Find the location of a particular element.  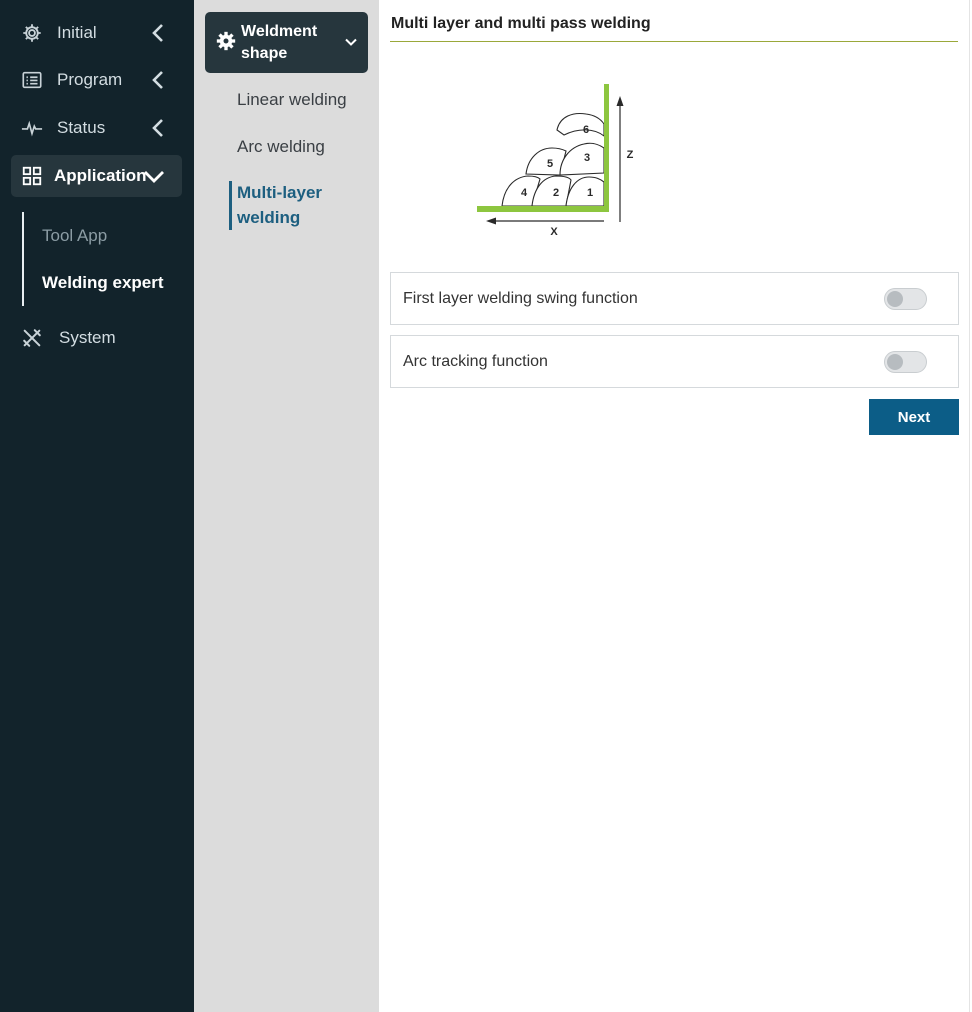

sidebar-item-label: Application is located at coordinates (100, 175).